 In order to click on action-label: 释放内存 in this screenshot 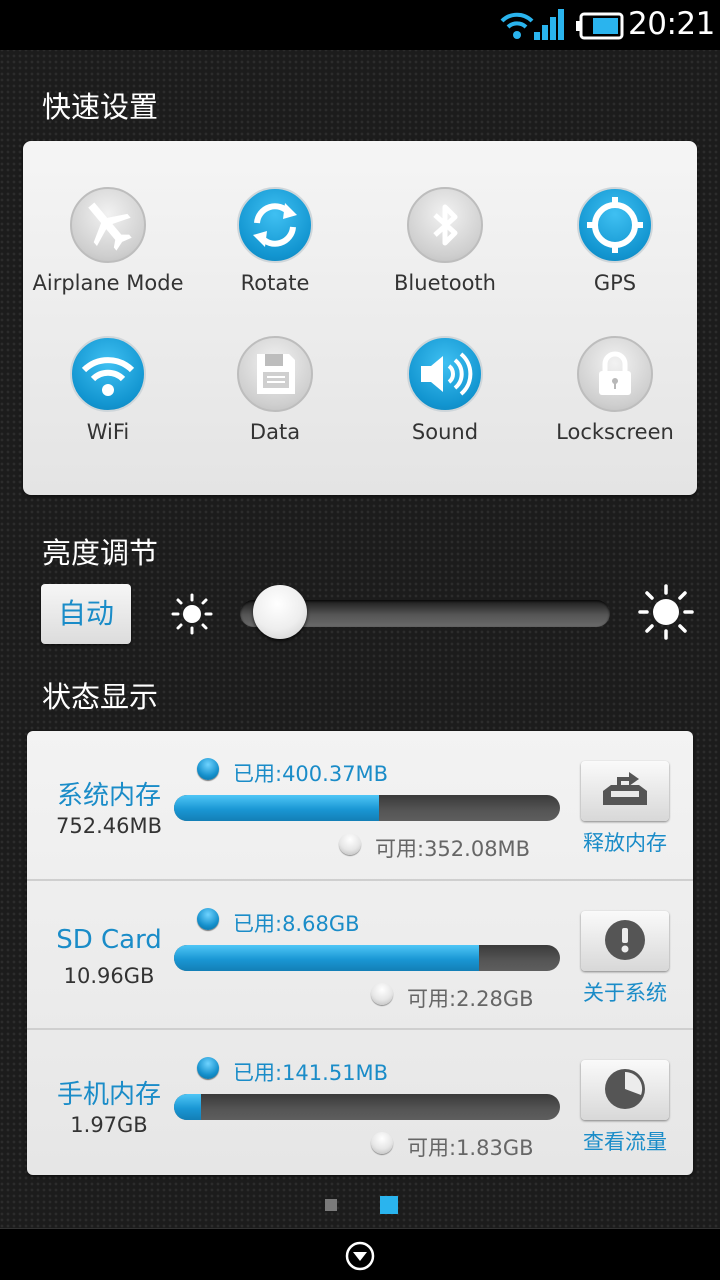, I will do `click(625, 842)`.